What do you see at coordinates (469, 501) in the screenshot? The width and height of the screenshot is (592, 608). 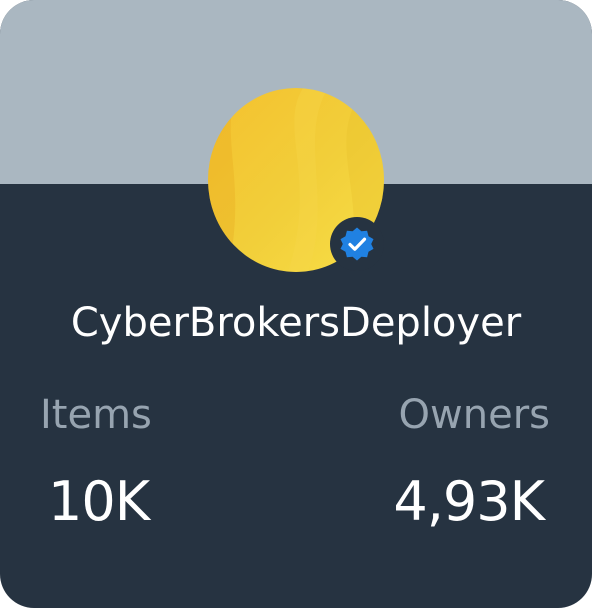 I see `owners-value: 4,93K` at bounding box center [469, 501].